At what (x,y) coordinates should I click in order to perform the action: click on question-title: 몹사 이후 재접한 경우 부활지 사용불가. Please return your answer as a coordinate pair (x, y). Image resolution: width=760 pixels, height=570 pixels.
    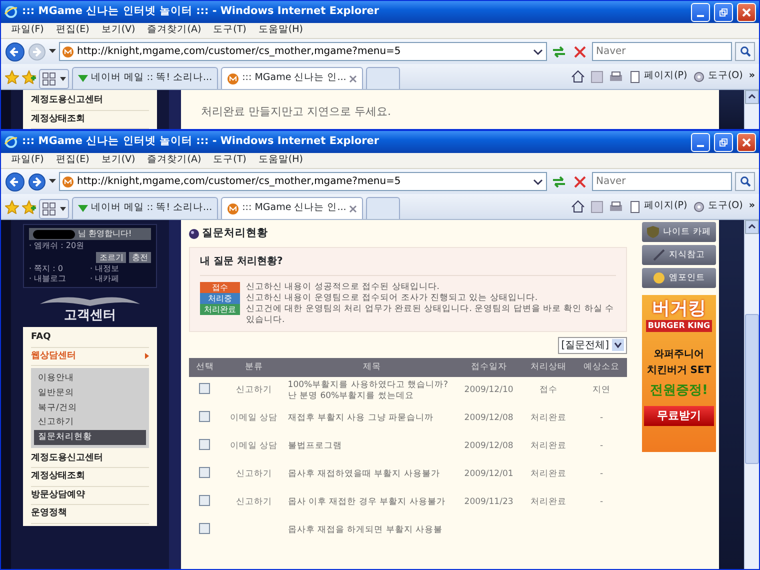
    Looking at the image, I should click on (372, 502).